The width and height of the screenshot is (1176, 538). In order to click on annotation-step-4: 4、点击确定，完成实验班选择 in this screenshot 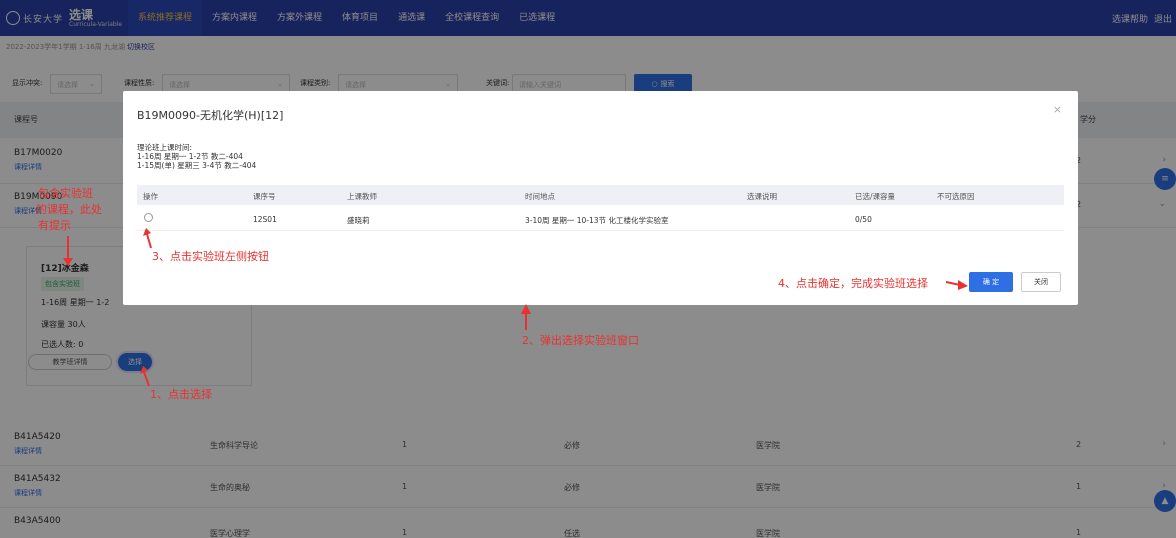, I will do `click(853, 283)`.